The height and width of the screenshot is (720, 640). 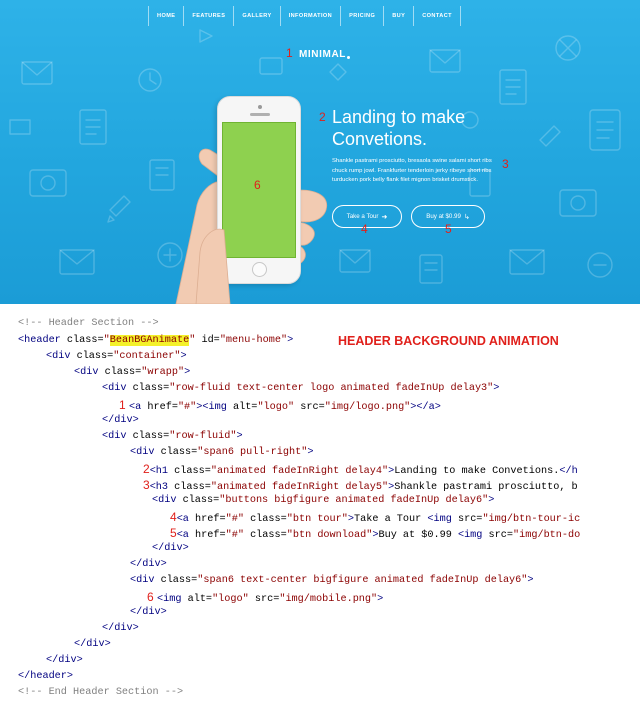 What do you see at coordinates (162, 487) in the screenshot?
I see `code-token: <h3` at bounding box center [162, 487].